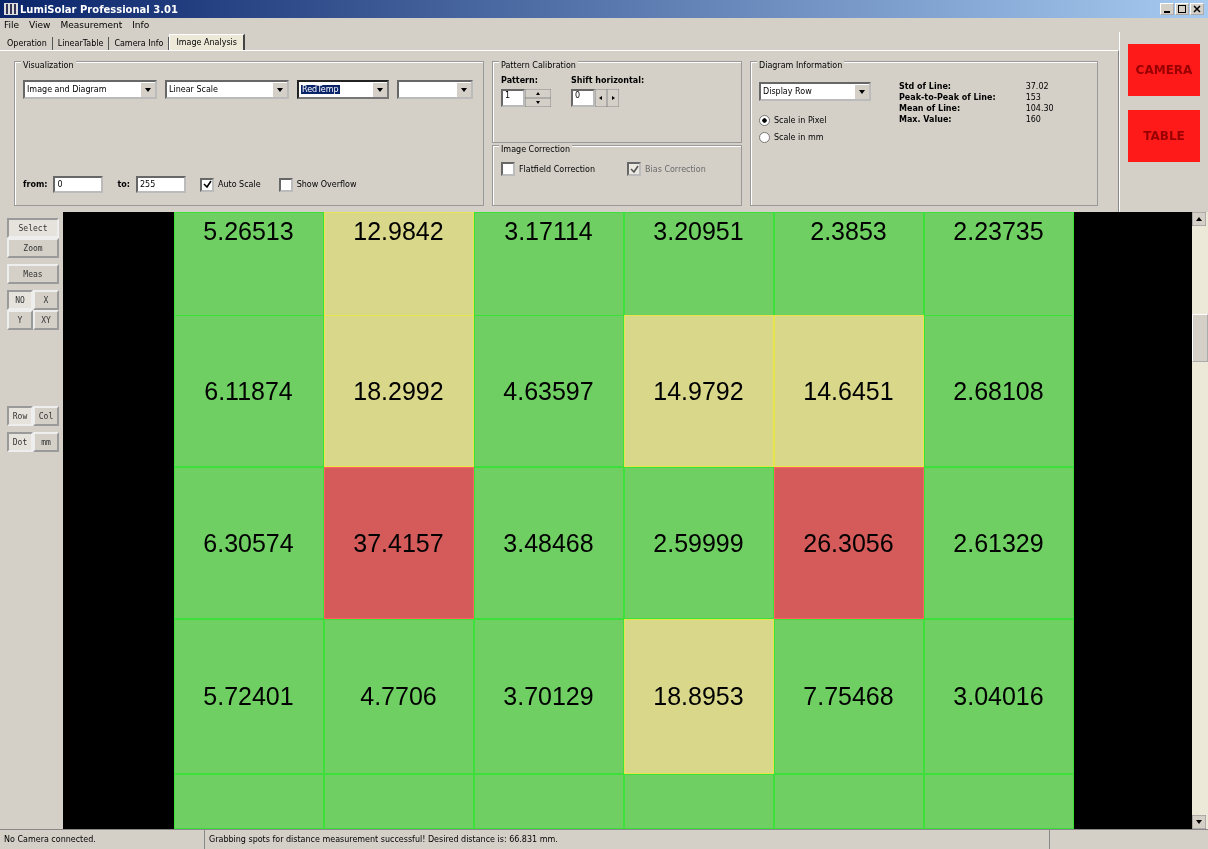 Image resolution: width=1208 pixels, height=849 pixels. I want to click on scrollbar, so click(1200, 520).